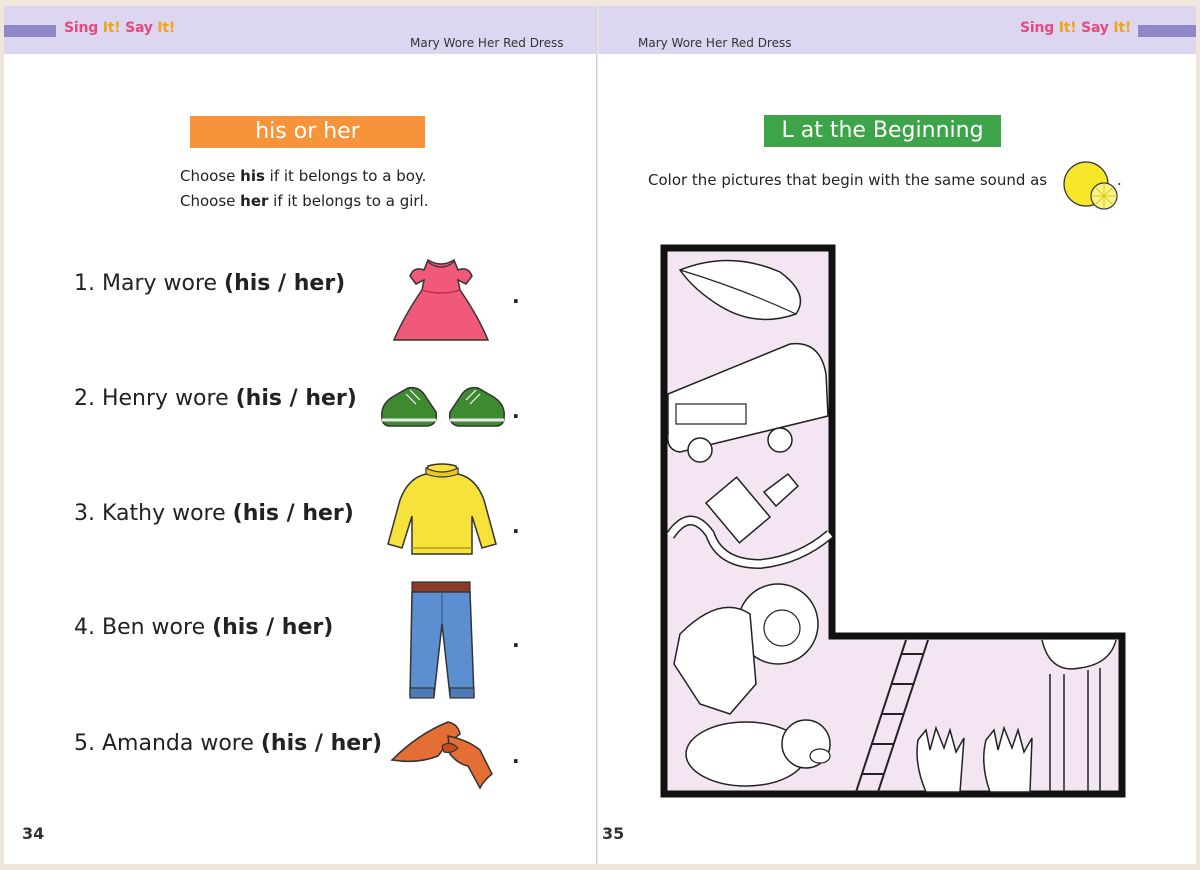 This screenshot has height=870, width=1200. I want to click on exercise-item-1: 1. Mary wore (his / her), so click(210, 283).